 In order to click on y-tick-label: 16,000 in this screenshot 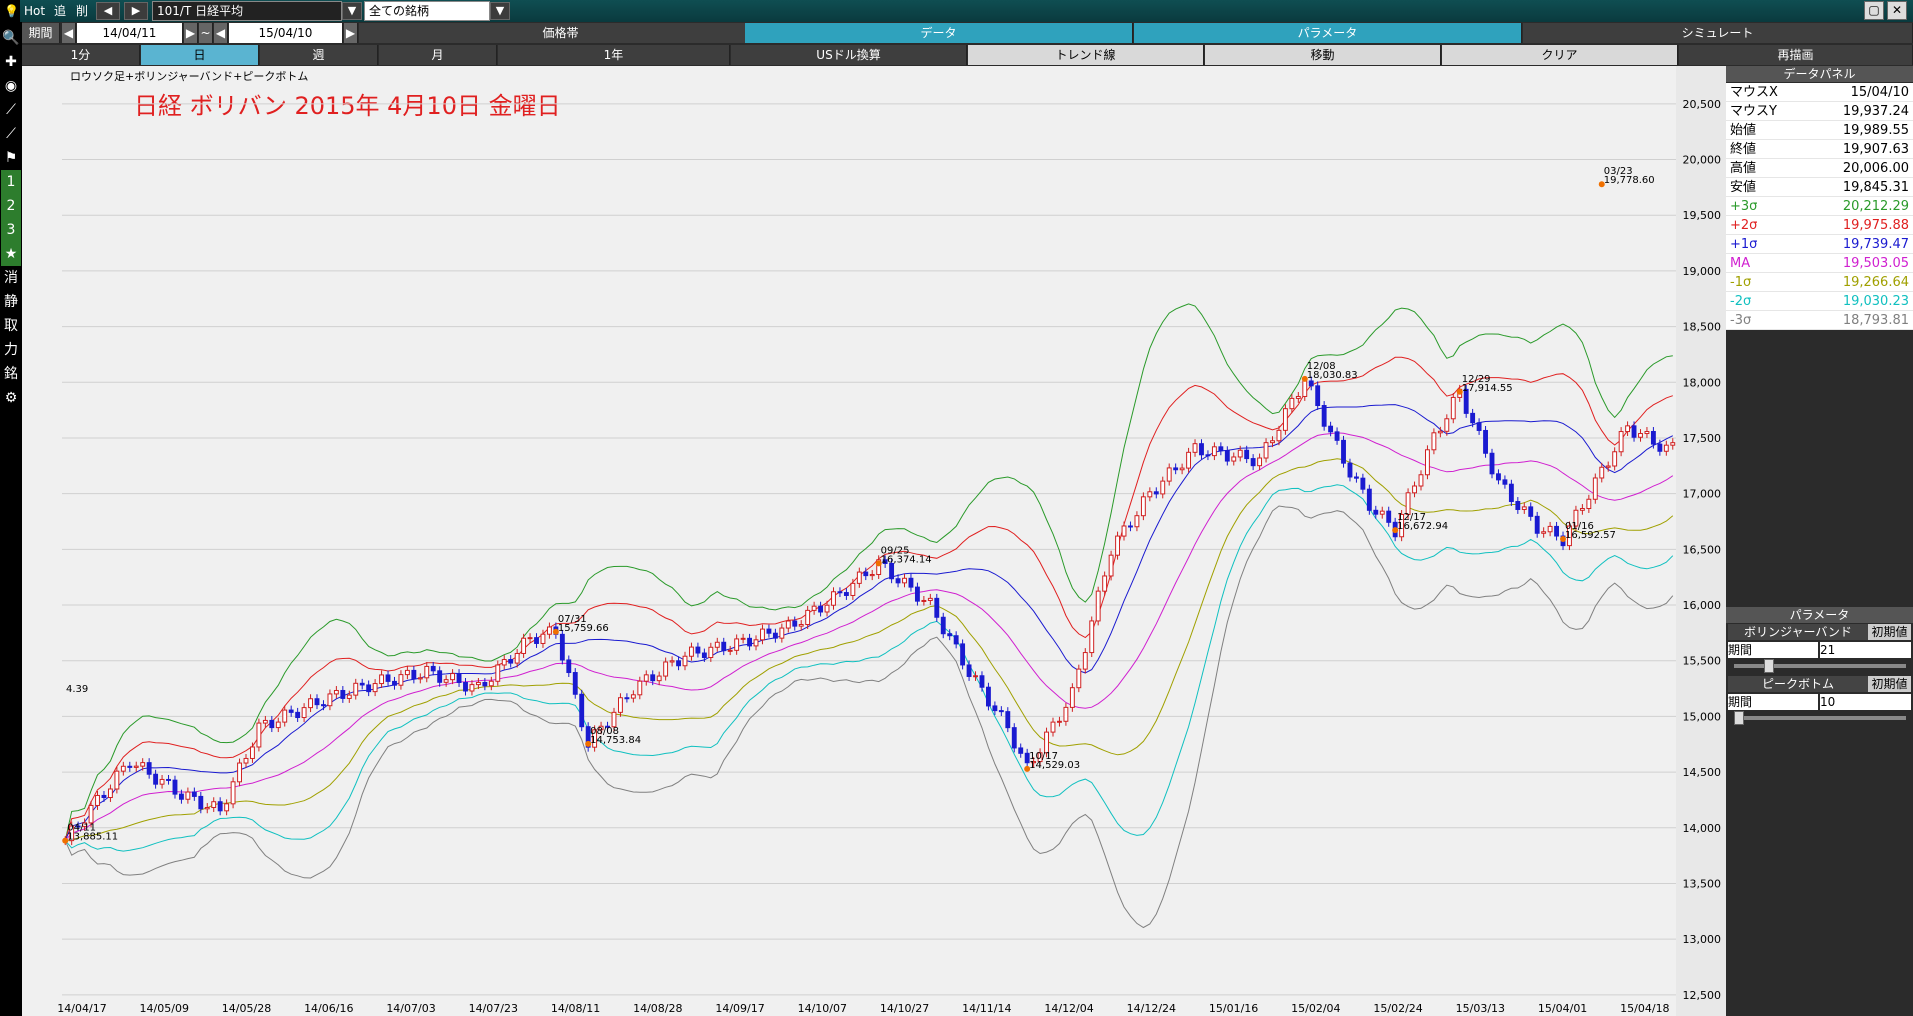, I will do `click(1702, 605)`.